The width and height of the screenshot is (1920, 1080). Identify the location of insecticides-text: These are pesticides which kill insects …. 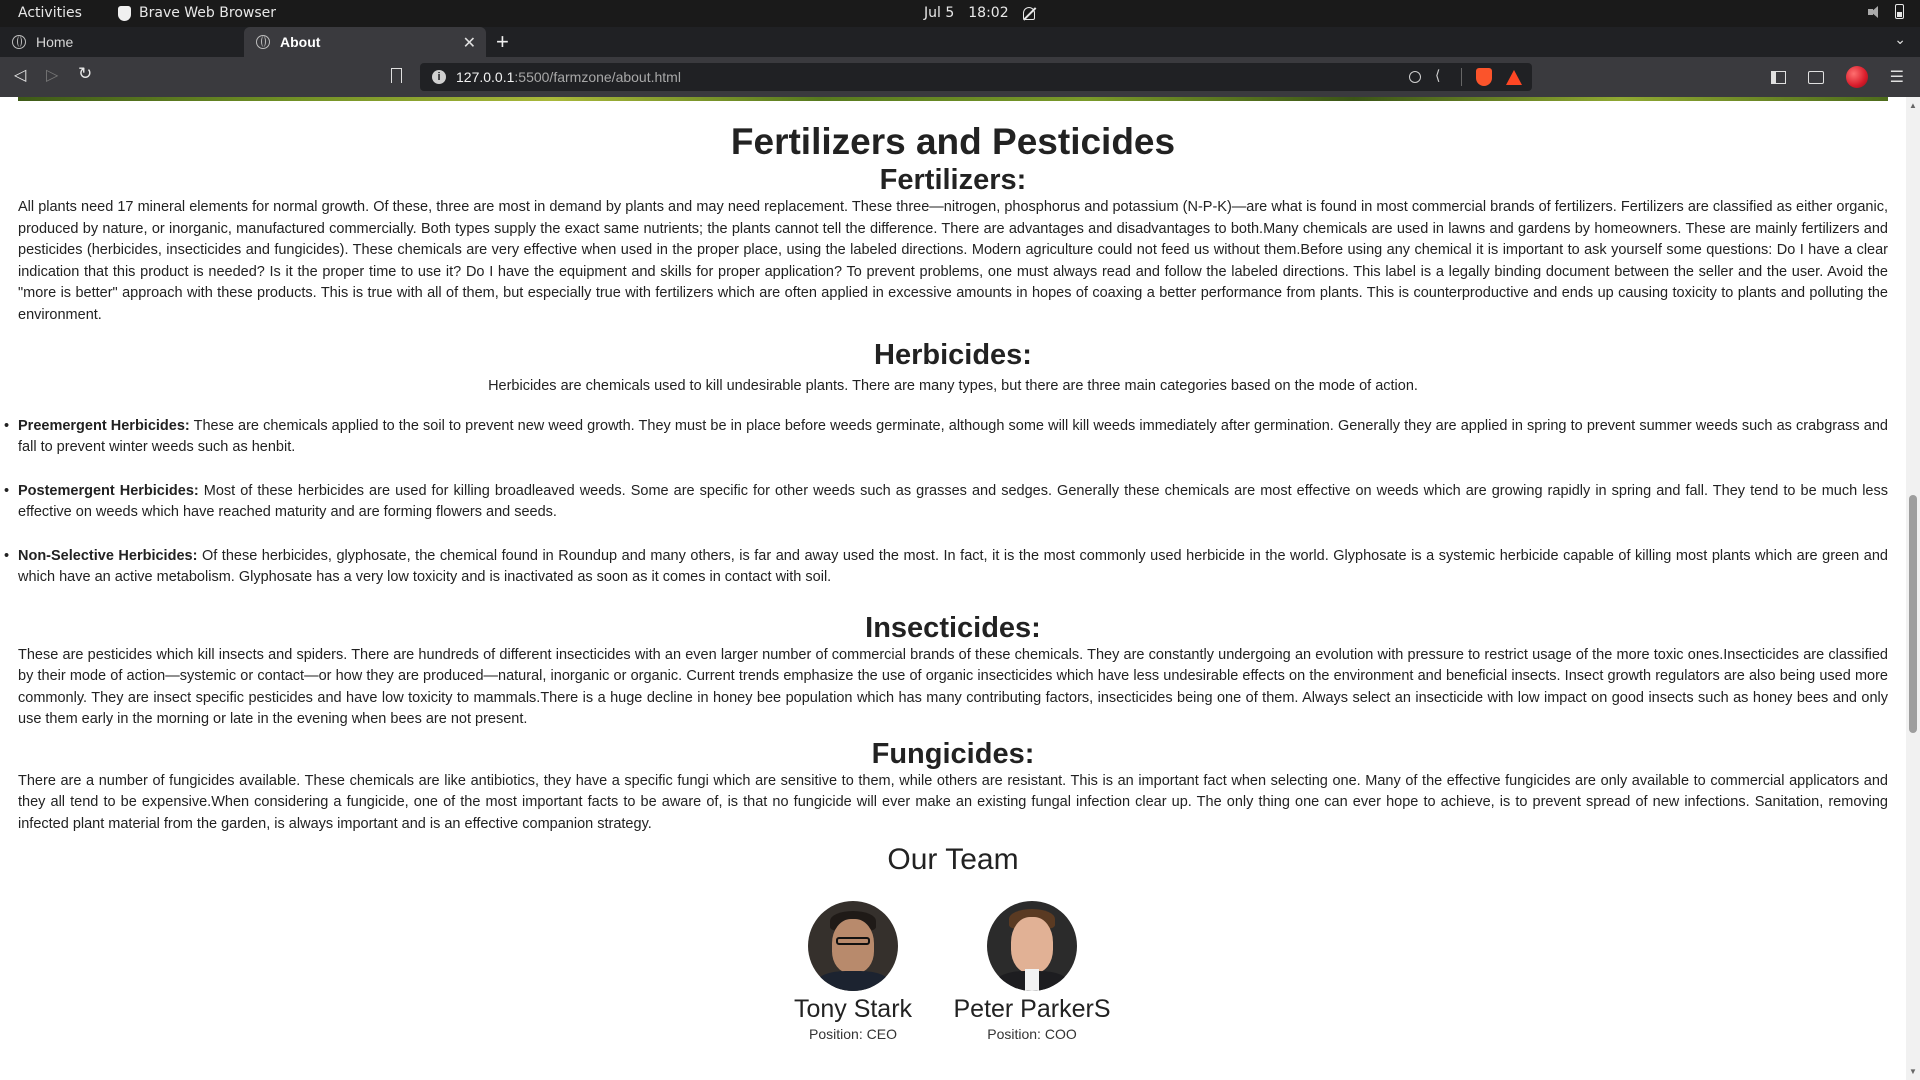
(953, 687).